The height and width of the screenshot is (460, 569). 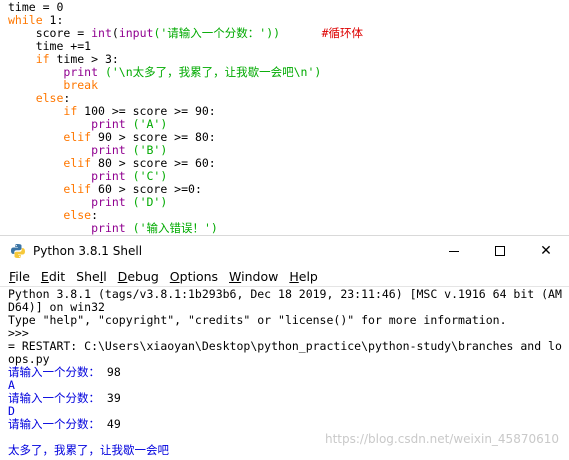 What do you see at coordinates (288, 7) in the screenshot?
I see `code-line: time = 0` at bounding box center [288, 7].